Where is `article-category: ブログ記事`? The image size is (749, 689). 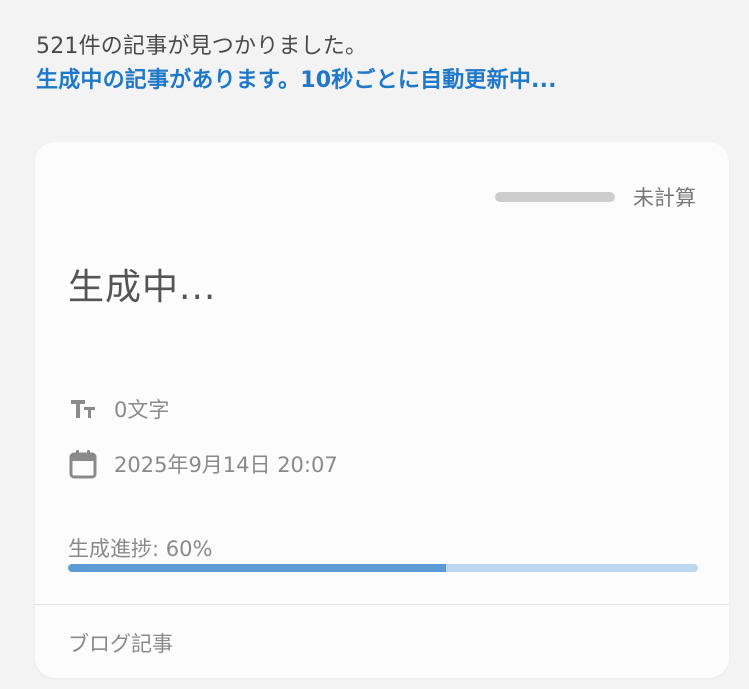
article-category: ブログ記事 is located at coordinates (120, 644).